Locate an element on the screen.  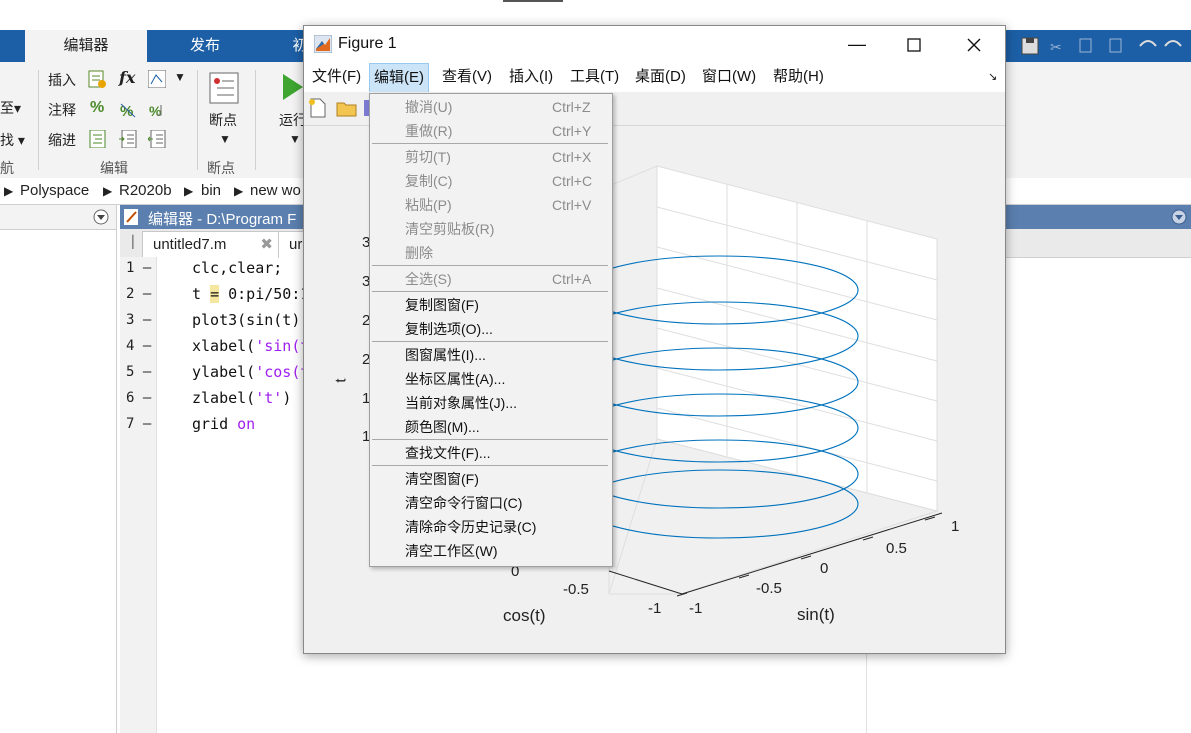
ribbon-cut-group: 航 is located at coordinates (7, 168).